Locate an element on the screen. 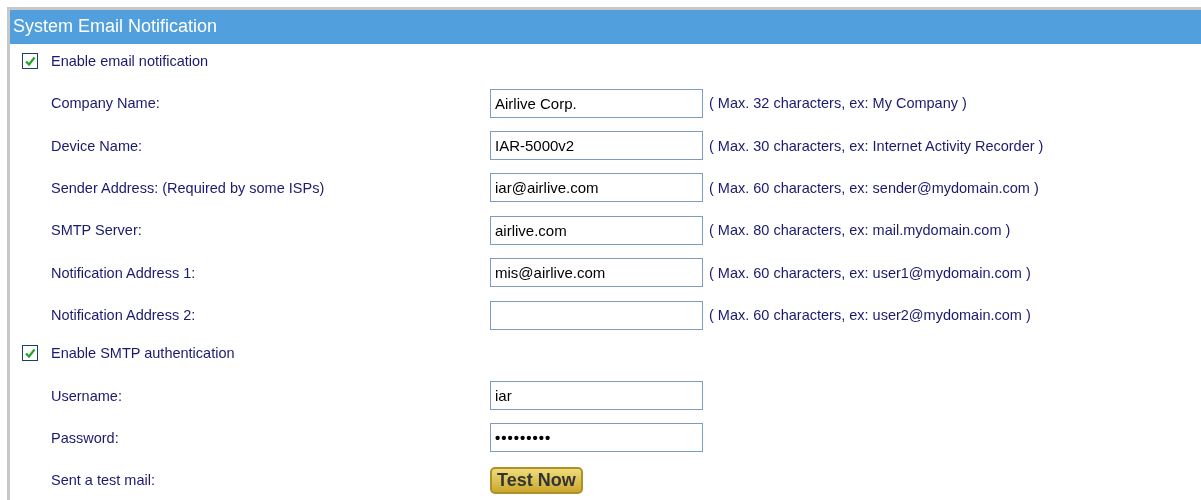 The width and height of the screenshot is (1201, 500). hint-text: ( Max. 60 characters, ex: user1@mydomain.com ) is located at coordinates (870, 272).